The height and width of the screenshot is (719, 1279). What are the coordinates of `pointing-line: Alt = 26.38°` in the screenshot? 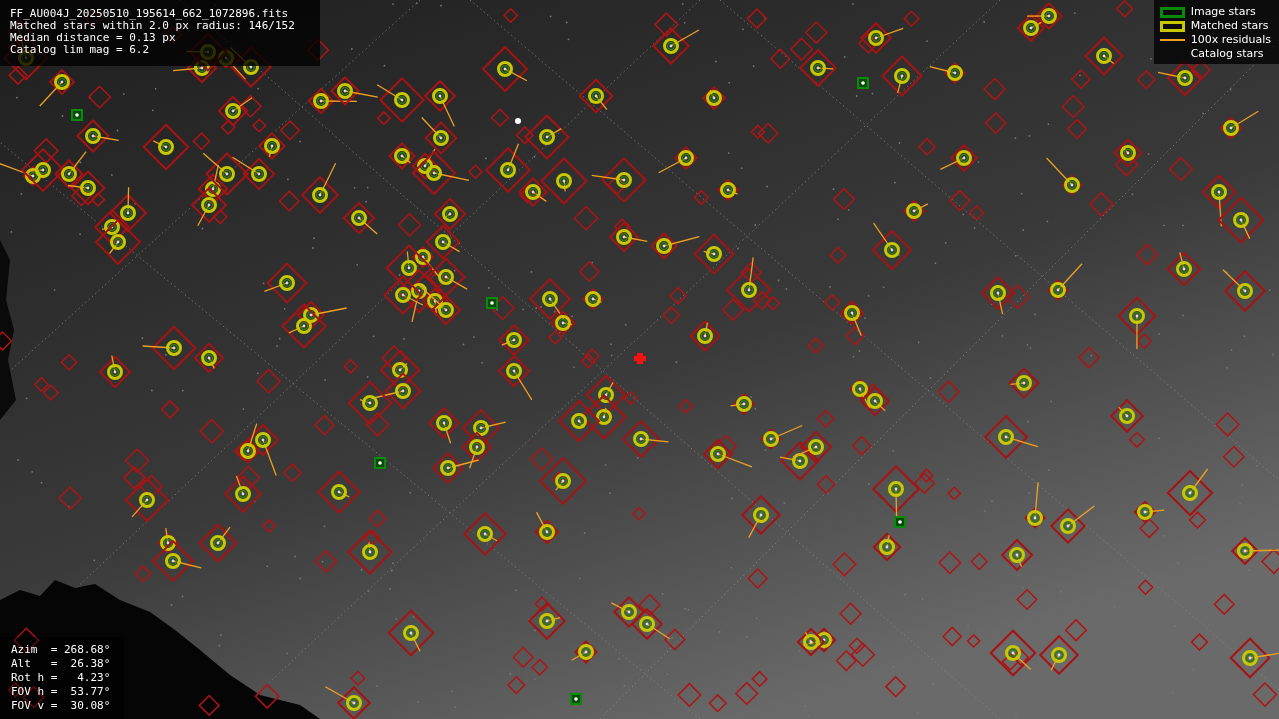 It's located at (61, 664).